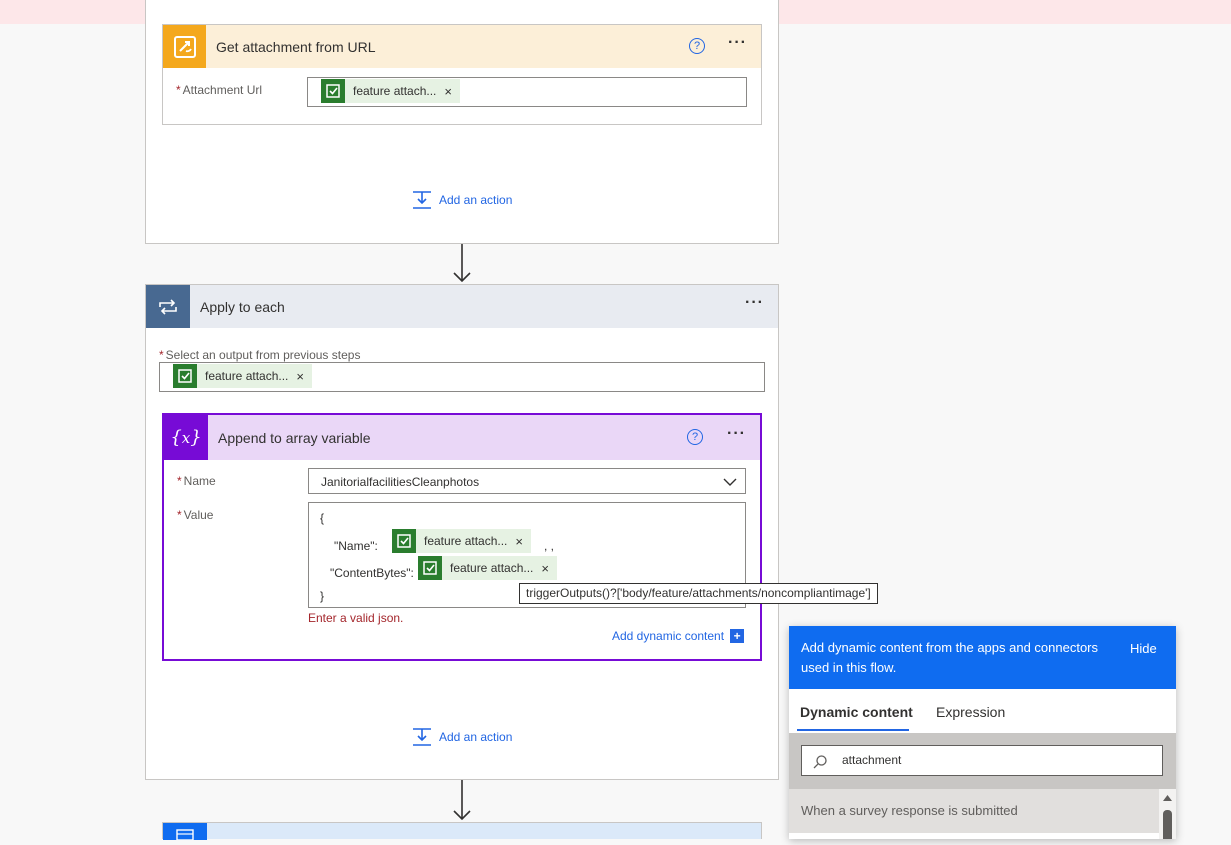 Image resolution: width=1231 pixels, height=845 pixels. I want to click on value-label: * Value, so click(195, 515).